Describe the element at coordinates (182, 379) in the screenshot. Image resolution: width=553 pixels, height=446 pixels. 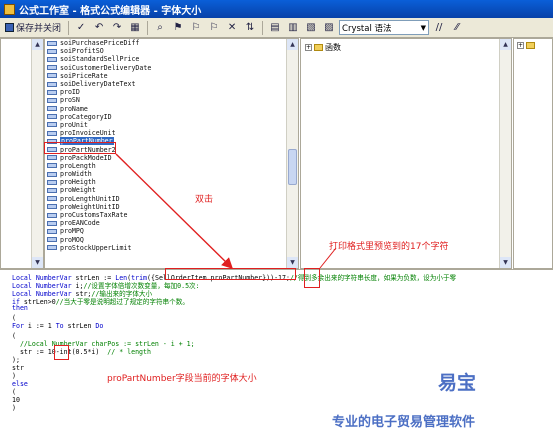
I see `font-size-annotation: proPartNumber字段当前的字体大小` at that location.